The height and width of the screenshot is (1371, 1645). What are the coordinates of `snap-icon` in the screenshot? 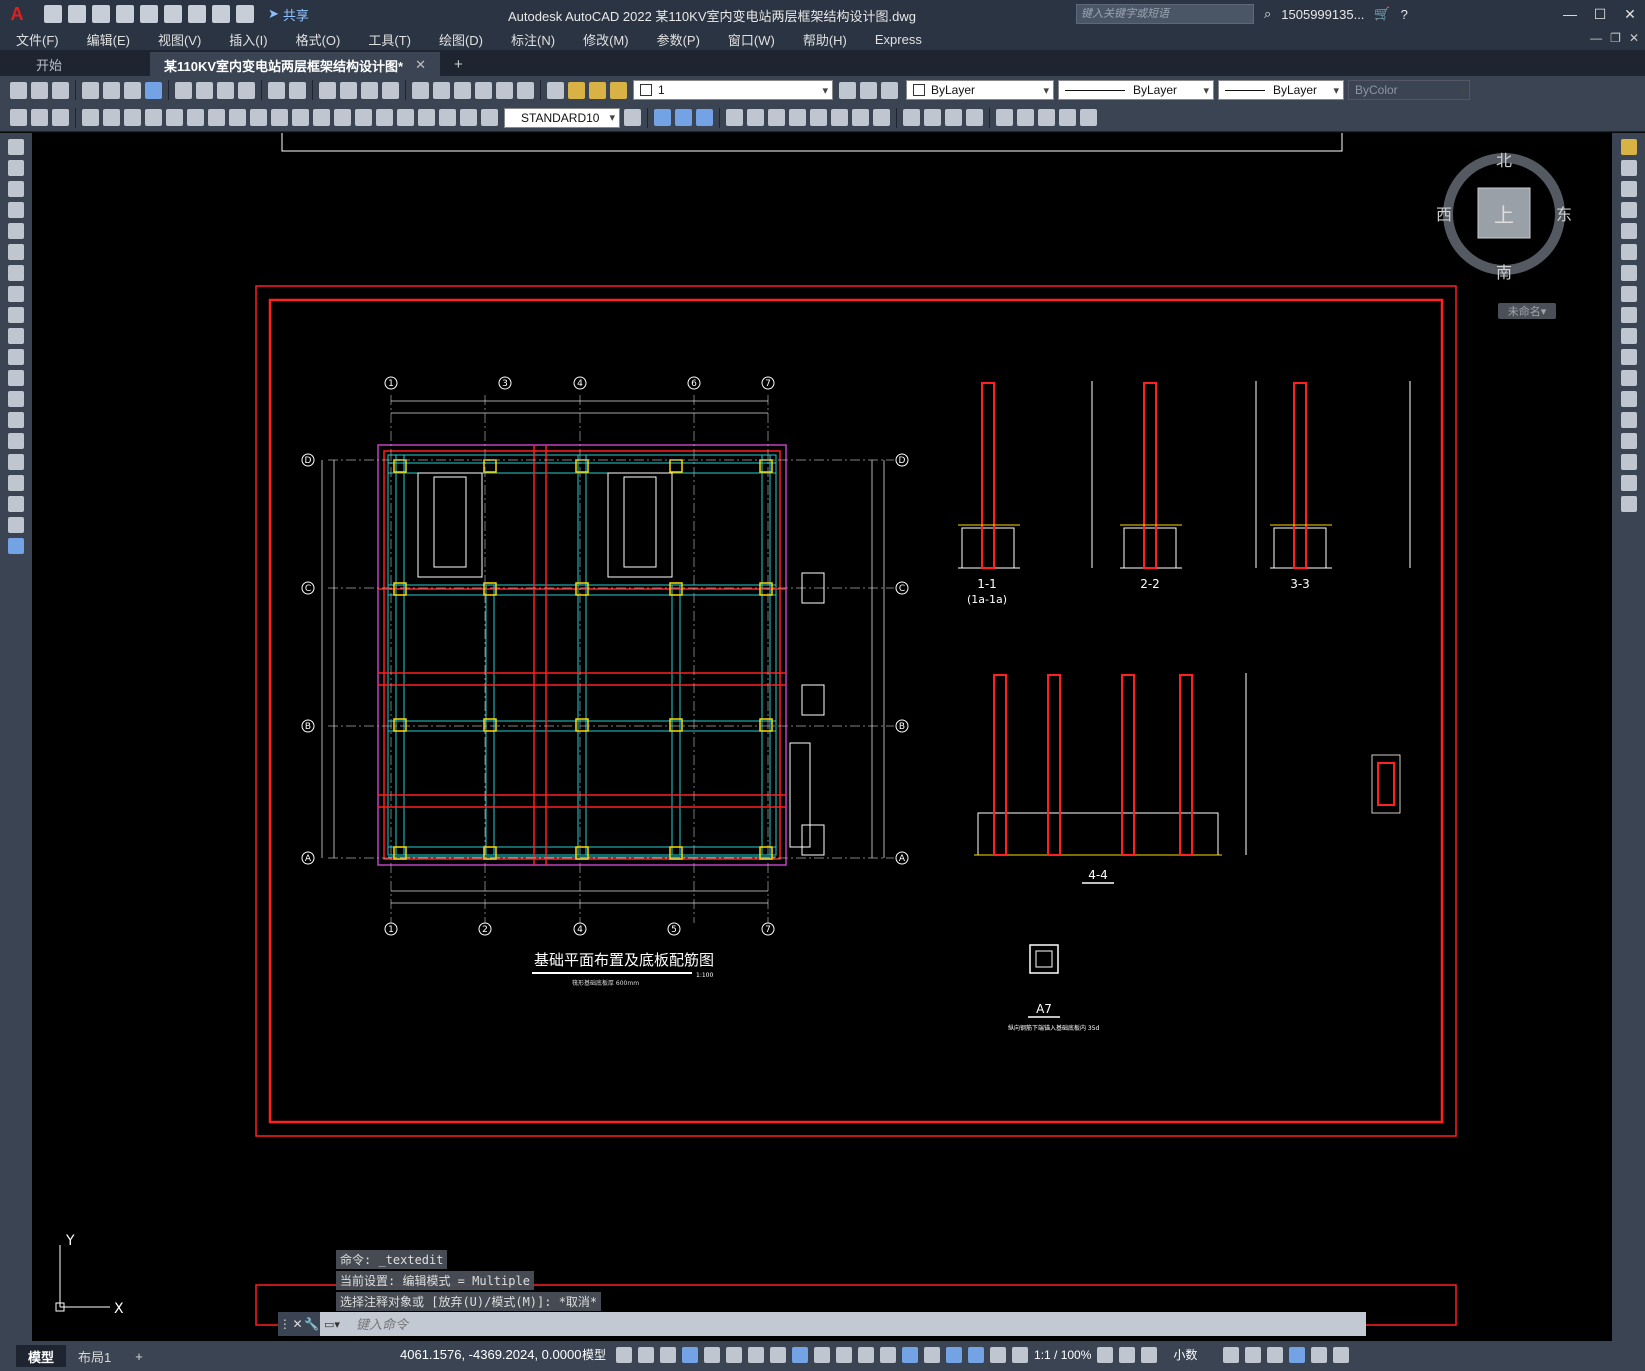 It's located at (646, 1354).